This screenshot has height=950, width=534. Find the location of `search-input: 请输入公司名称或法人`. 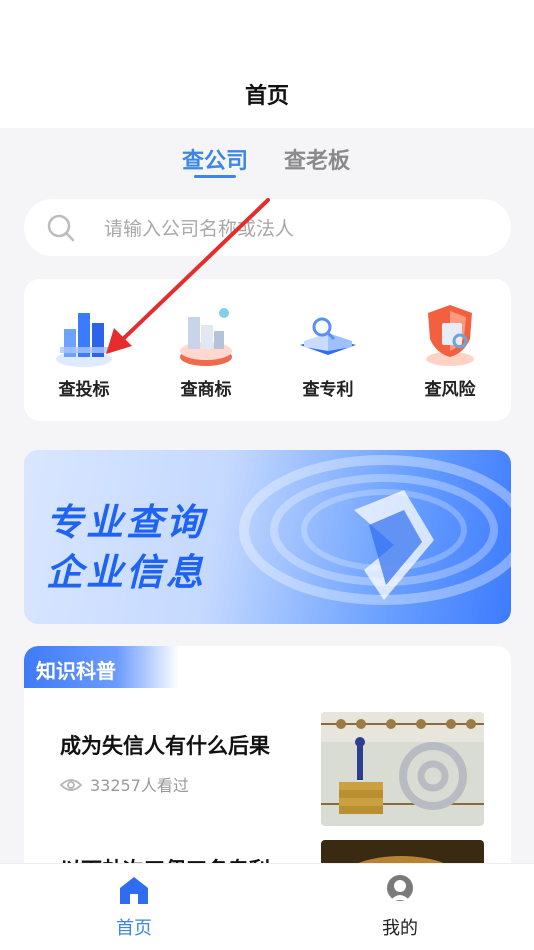

search-input: 请输入公司名称或法人 is located at coordinates (199, 227).